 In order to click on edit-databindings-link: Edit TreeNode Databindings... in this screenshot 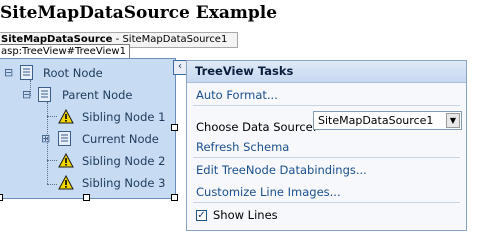, I will do `click(281, 170)`.